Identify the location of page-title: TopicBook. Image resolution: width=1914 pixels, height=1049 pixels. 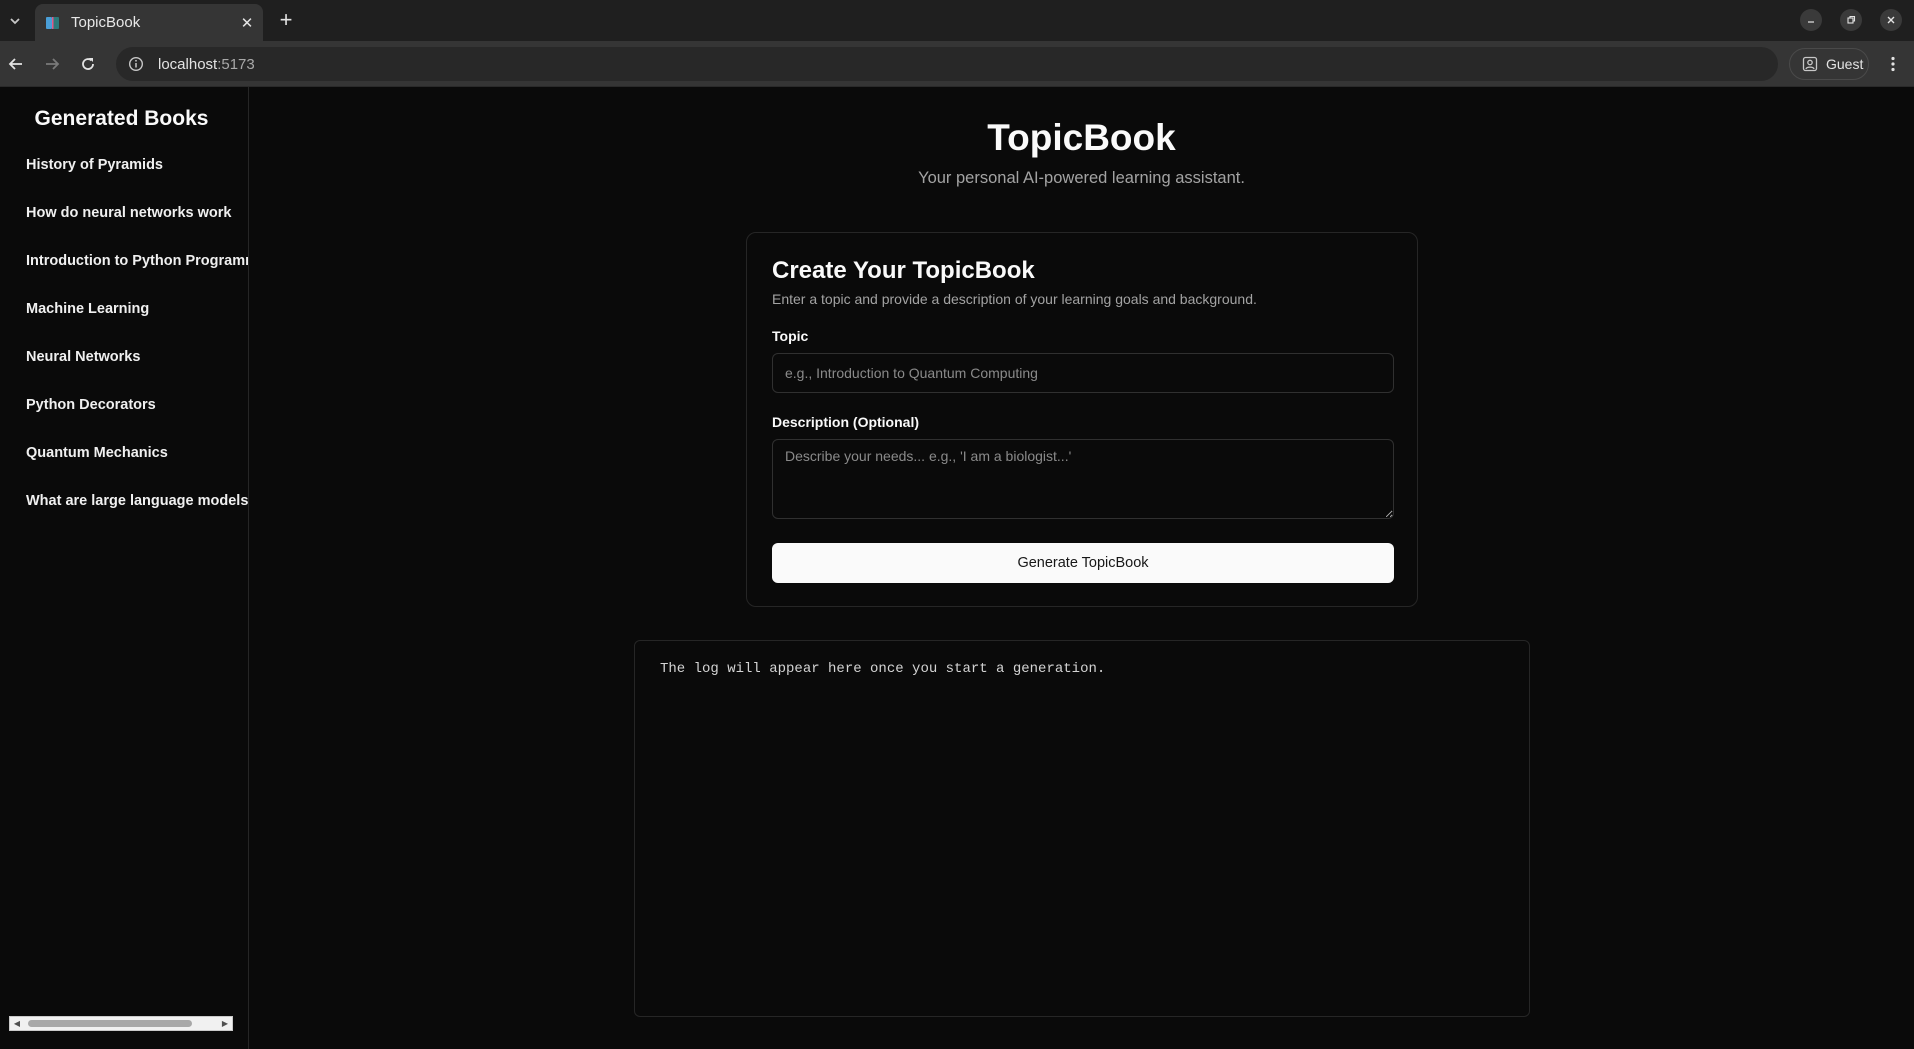
(1081, 137).